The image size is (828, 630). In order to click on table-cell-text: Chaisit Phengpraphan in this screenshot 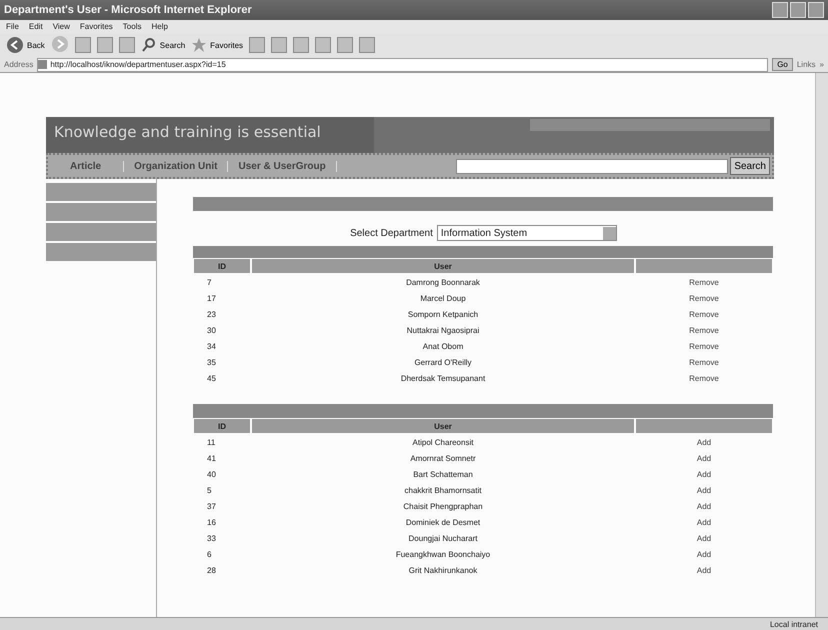, I will do `click(443, 506)`.